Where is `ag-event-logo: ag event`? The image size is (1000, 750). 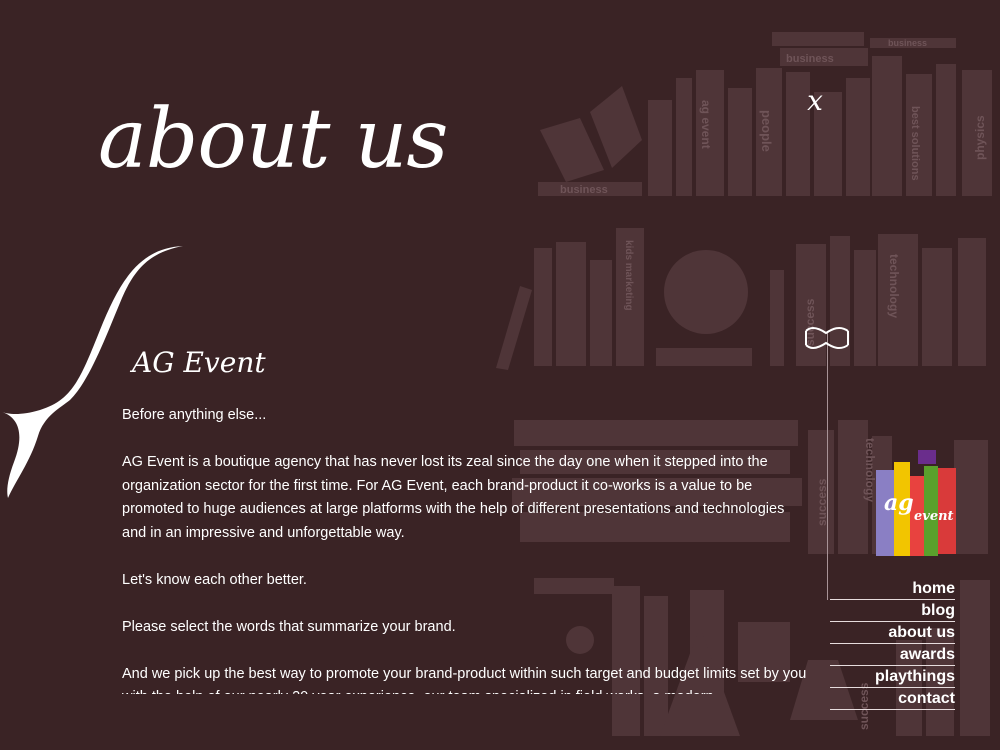 ag-event-logo: ag event is located at coordinates (916, 503).